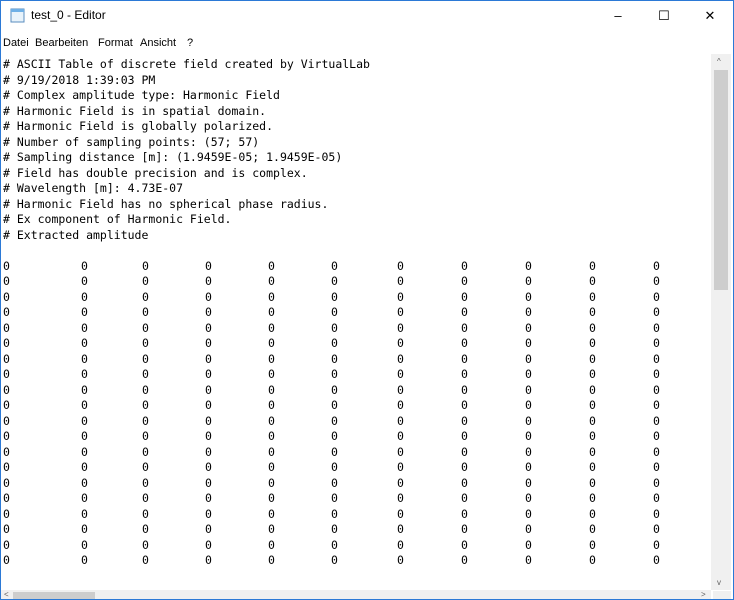 The width and height of the screenshot is (734, 600). Describe the element at coordinates (710, 15) in the screenshot. I see `close-button: ✕` at that location.